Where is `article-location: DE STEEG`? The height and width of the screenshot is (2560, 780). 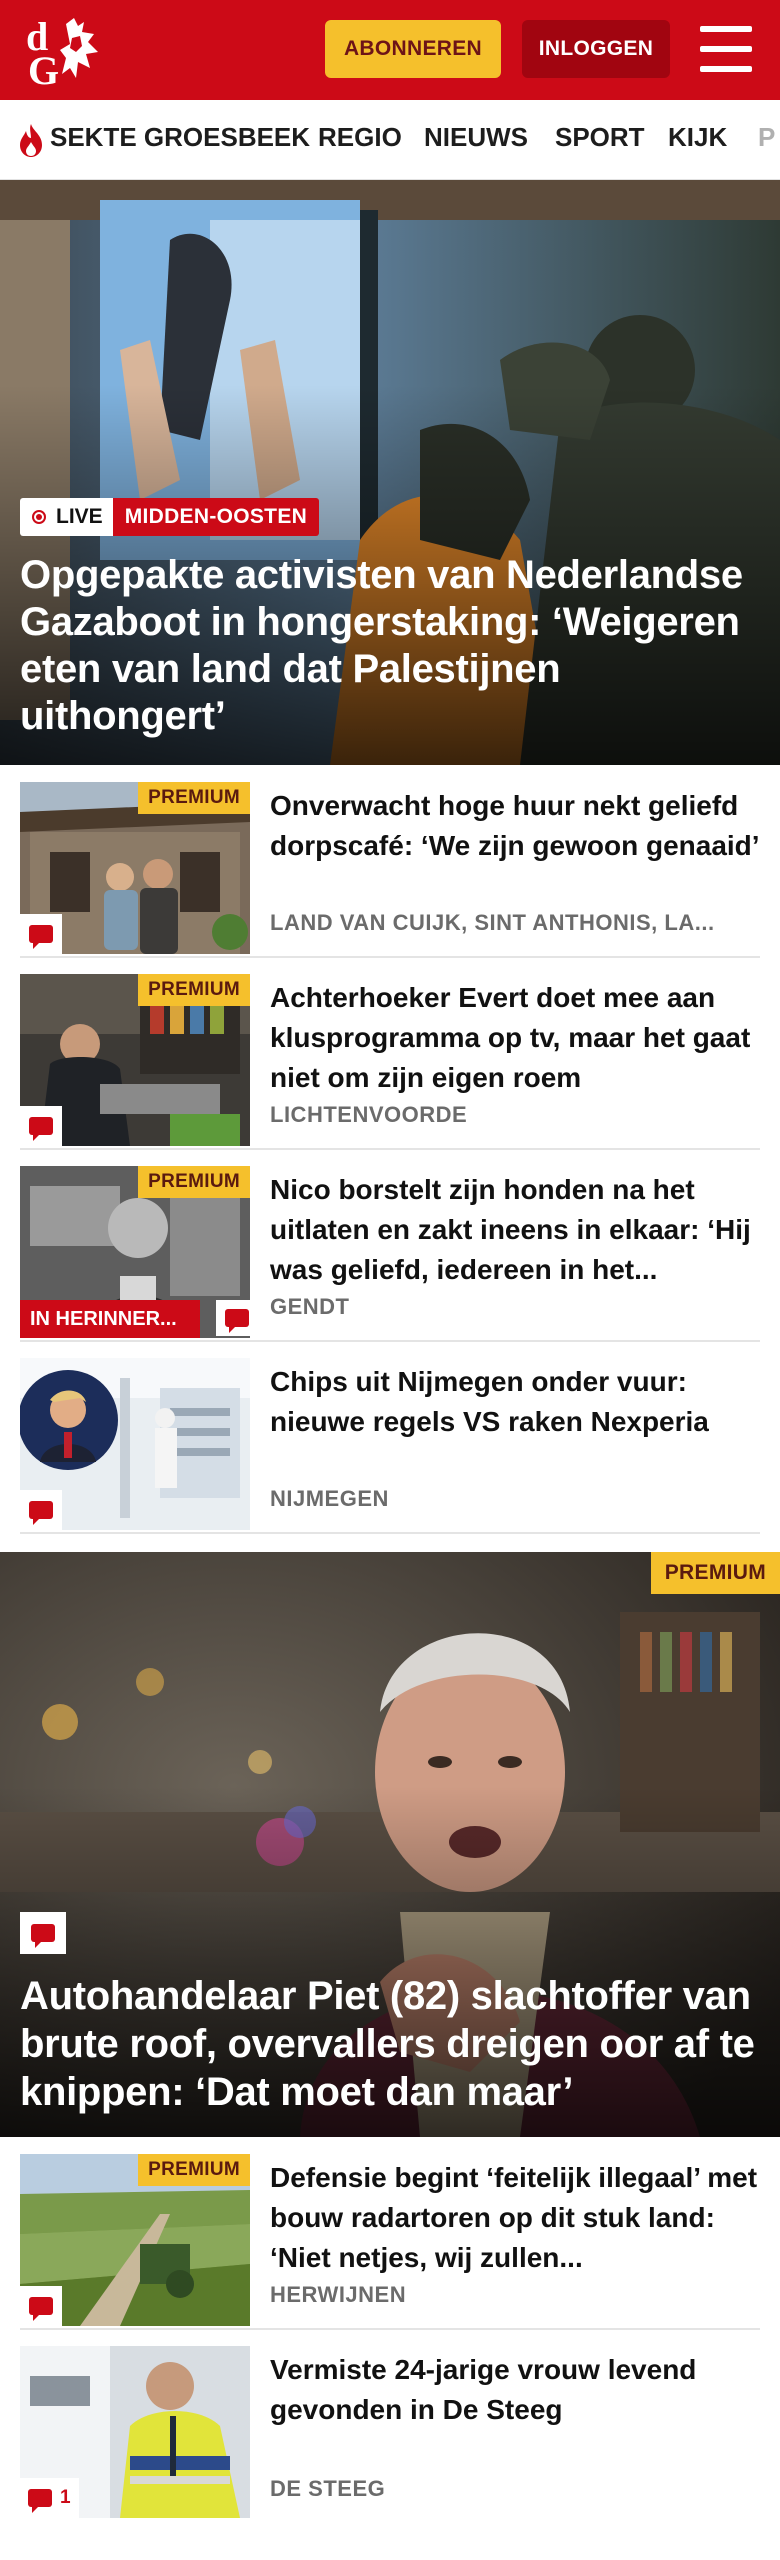
article-location: DE STEEG is located at coordinates (328, 2488).